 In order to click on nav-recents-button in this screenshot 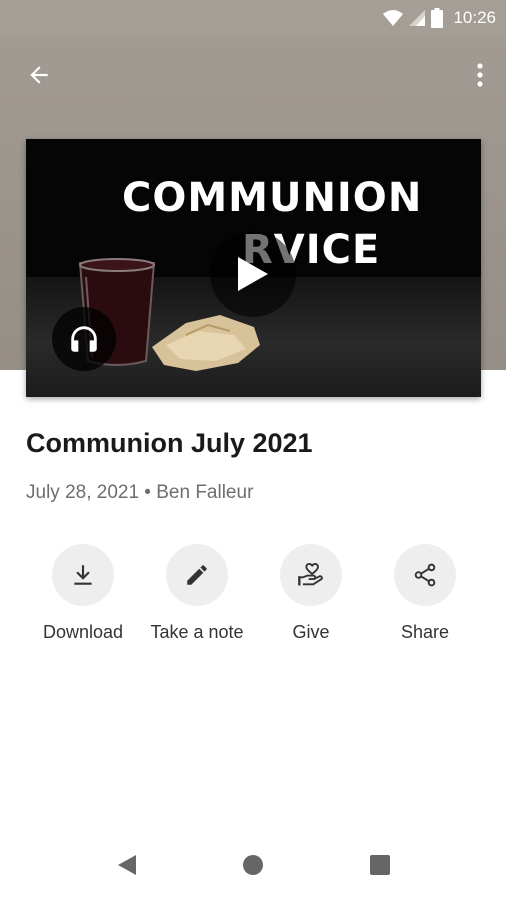, I will do `click(380, 865)`.